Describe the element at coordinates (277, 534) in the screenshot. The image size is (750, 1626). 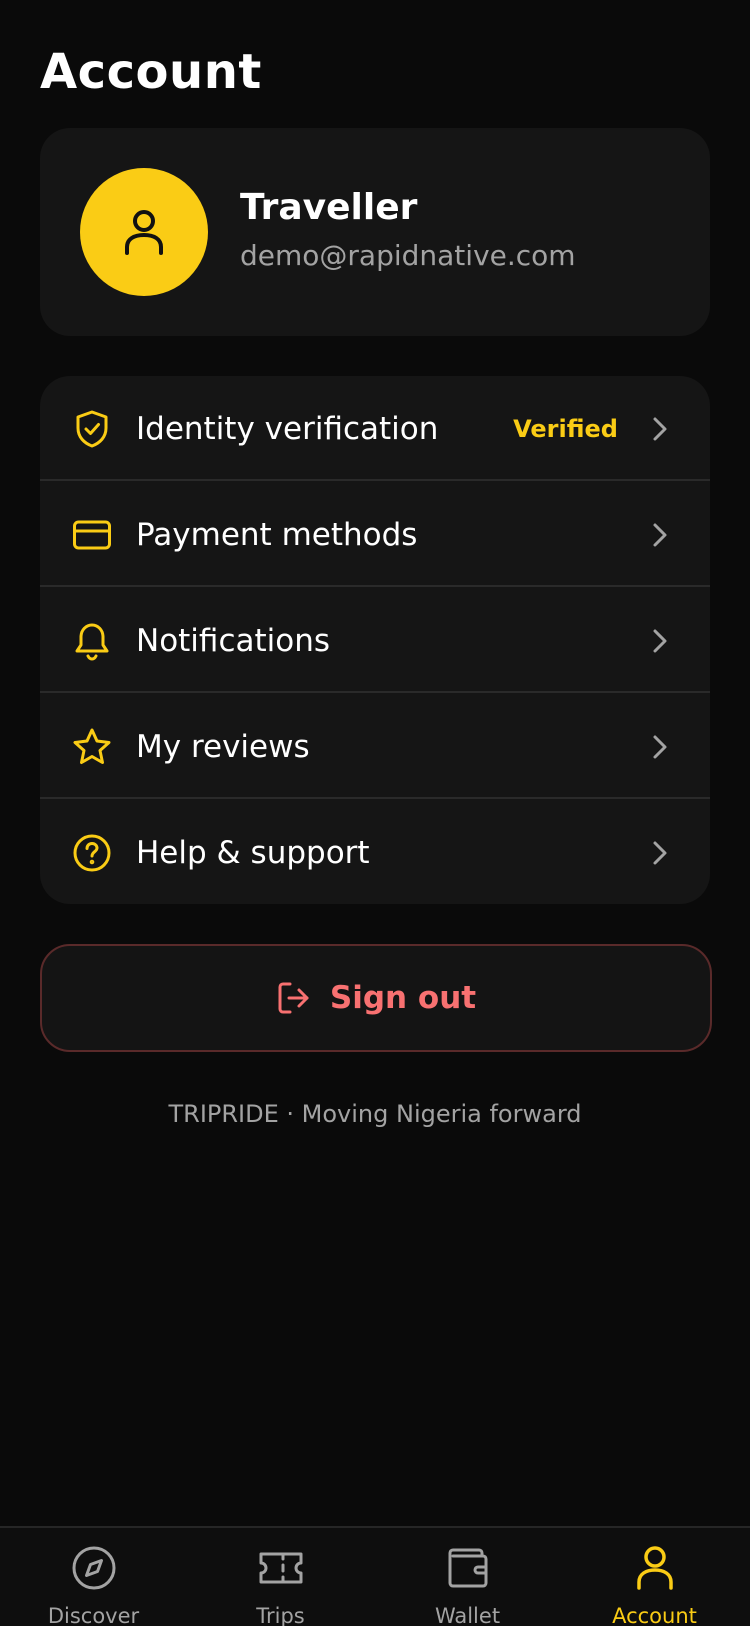
I see `menu-item-label: Payment methods` at that location.